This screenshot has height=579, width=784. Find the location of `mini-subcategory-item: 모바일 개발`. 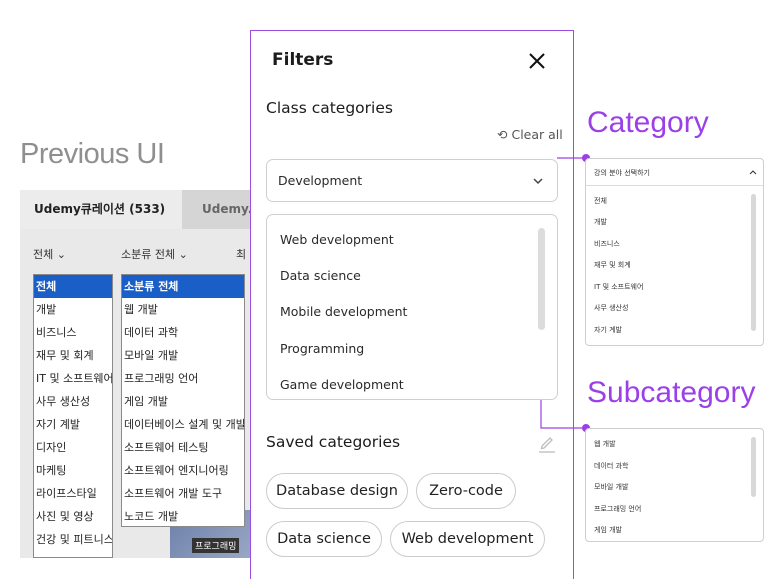

mini-subcategory-item: 모바일 개발 is located at coordinates (611, 487).